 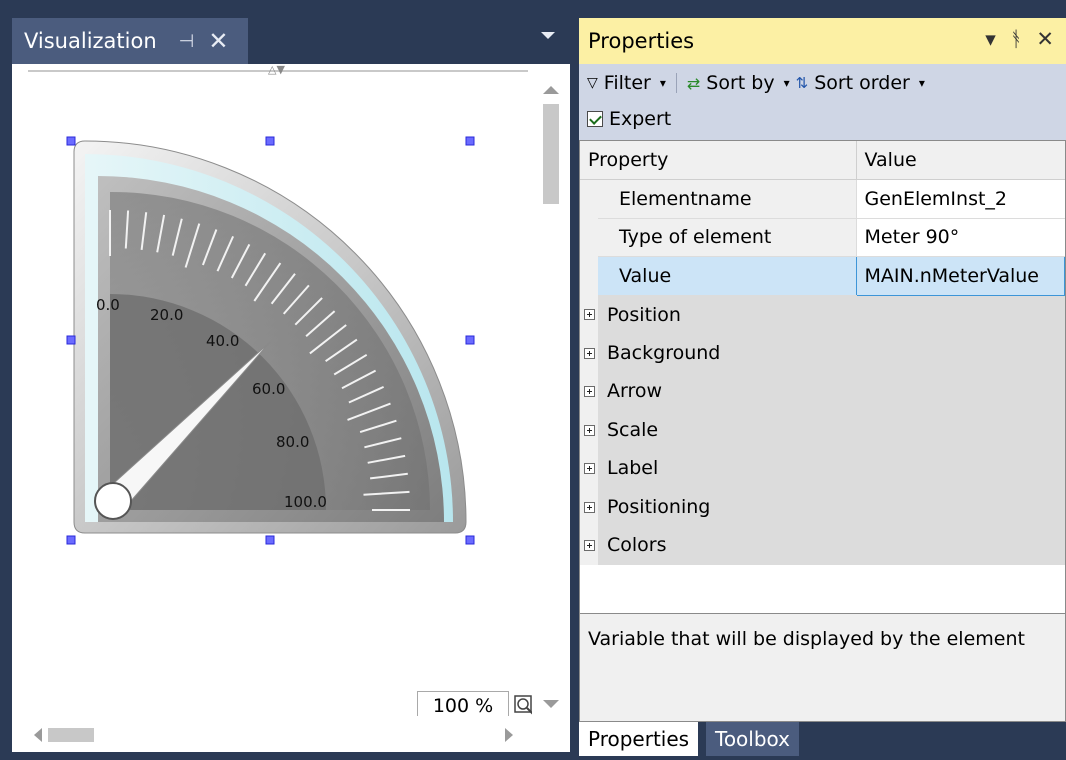 What do you see at coordinates (551, 90) in the screenshot?
I see `scroll-up-icon` at bounding box center [551, 90].